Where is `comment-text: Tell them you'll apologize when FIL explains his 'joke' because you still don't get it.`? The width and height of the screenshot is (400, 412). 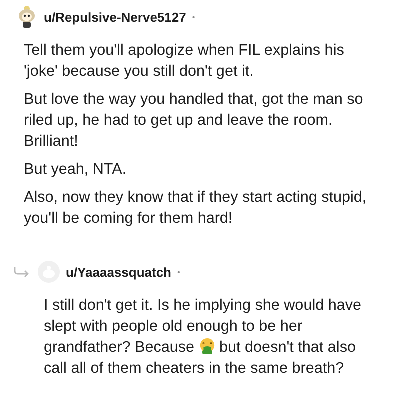
comment-text: Tell them you'll apologize when FIL explains his 'joke' because you still don't get it. is located at coordinates (185, 61).